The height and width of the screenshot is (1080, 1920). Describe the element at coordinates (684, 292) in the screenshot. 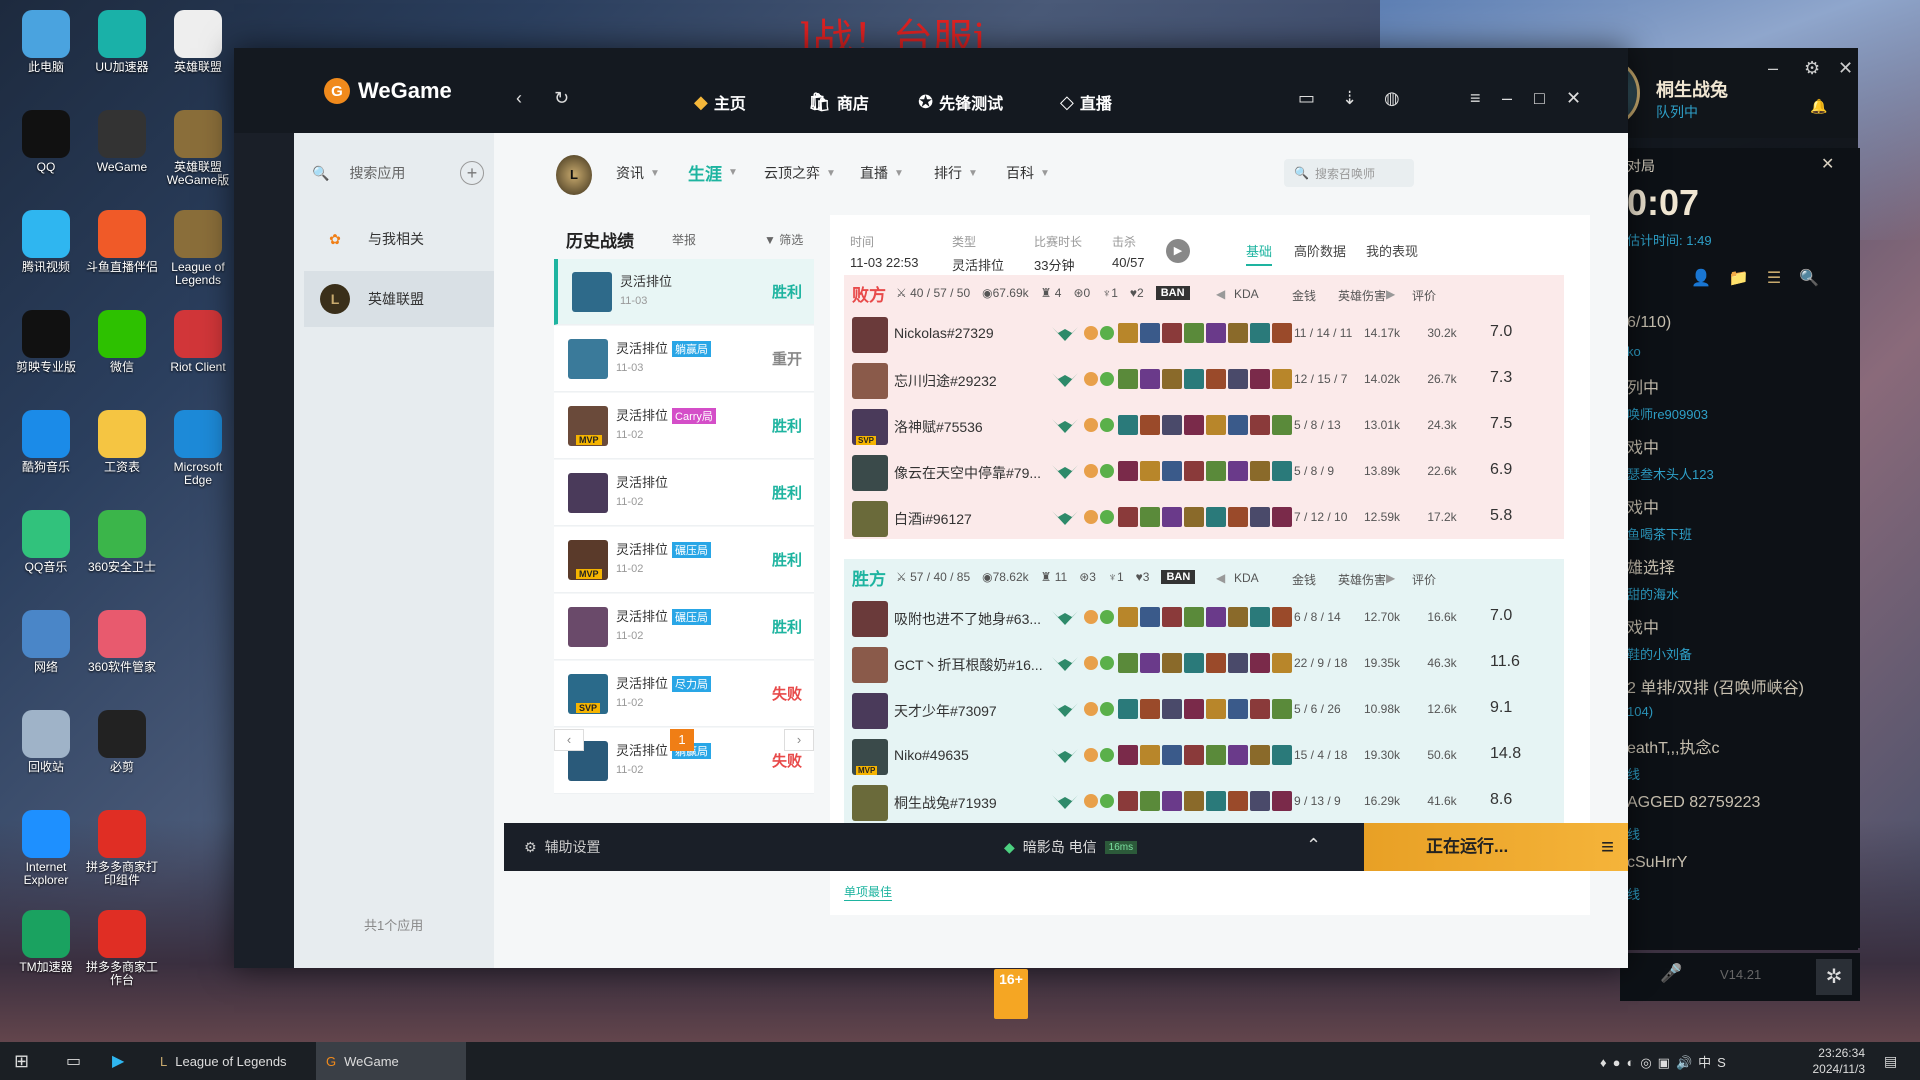

I see `match-row: 灵活排位 11-03 胜利` at that location.